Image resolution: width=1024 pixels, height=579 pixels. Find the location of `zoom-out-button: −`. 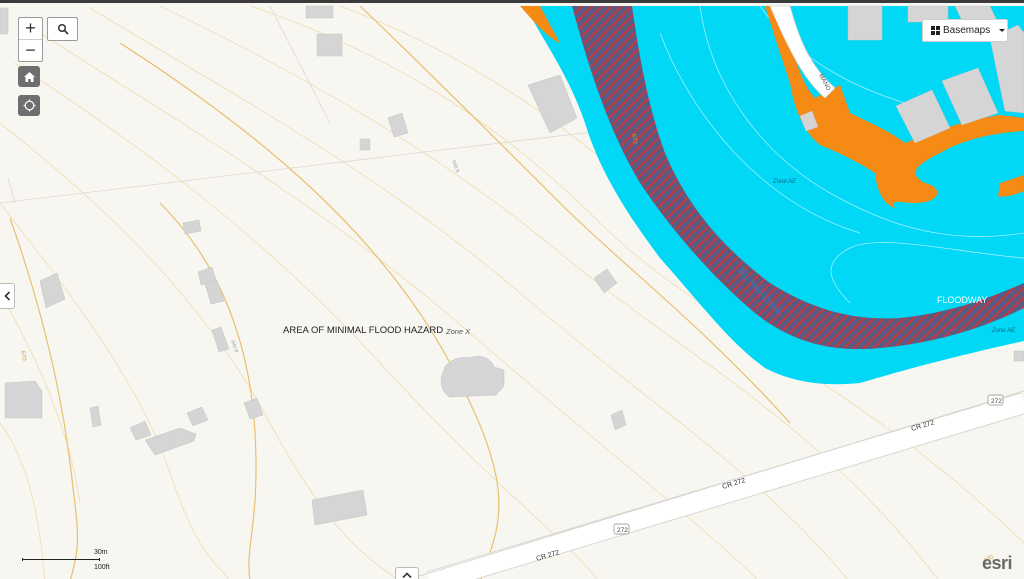

zoom-out-button: − is located at coordinates (30, 50).